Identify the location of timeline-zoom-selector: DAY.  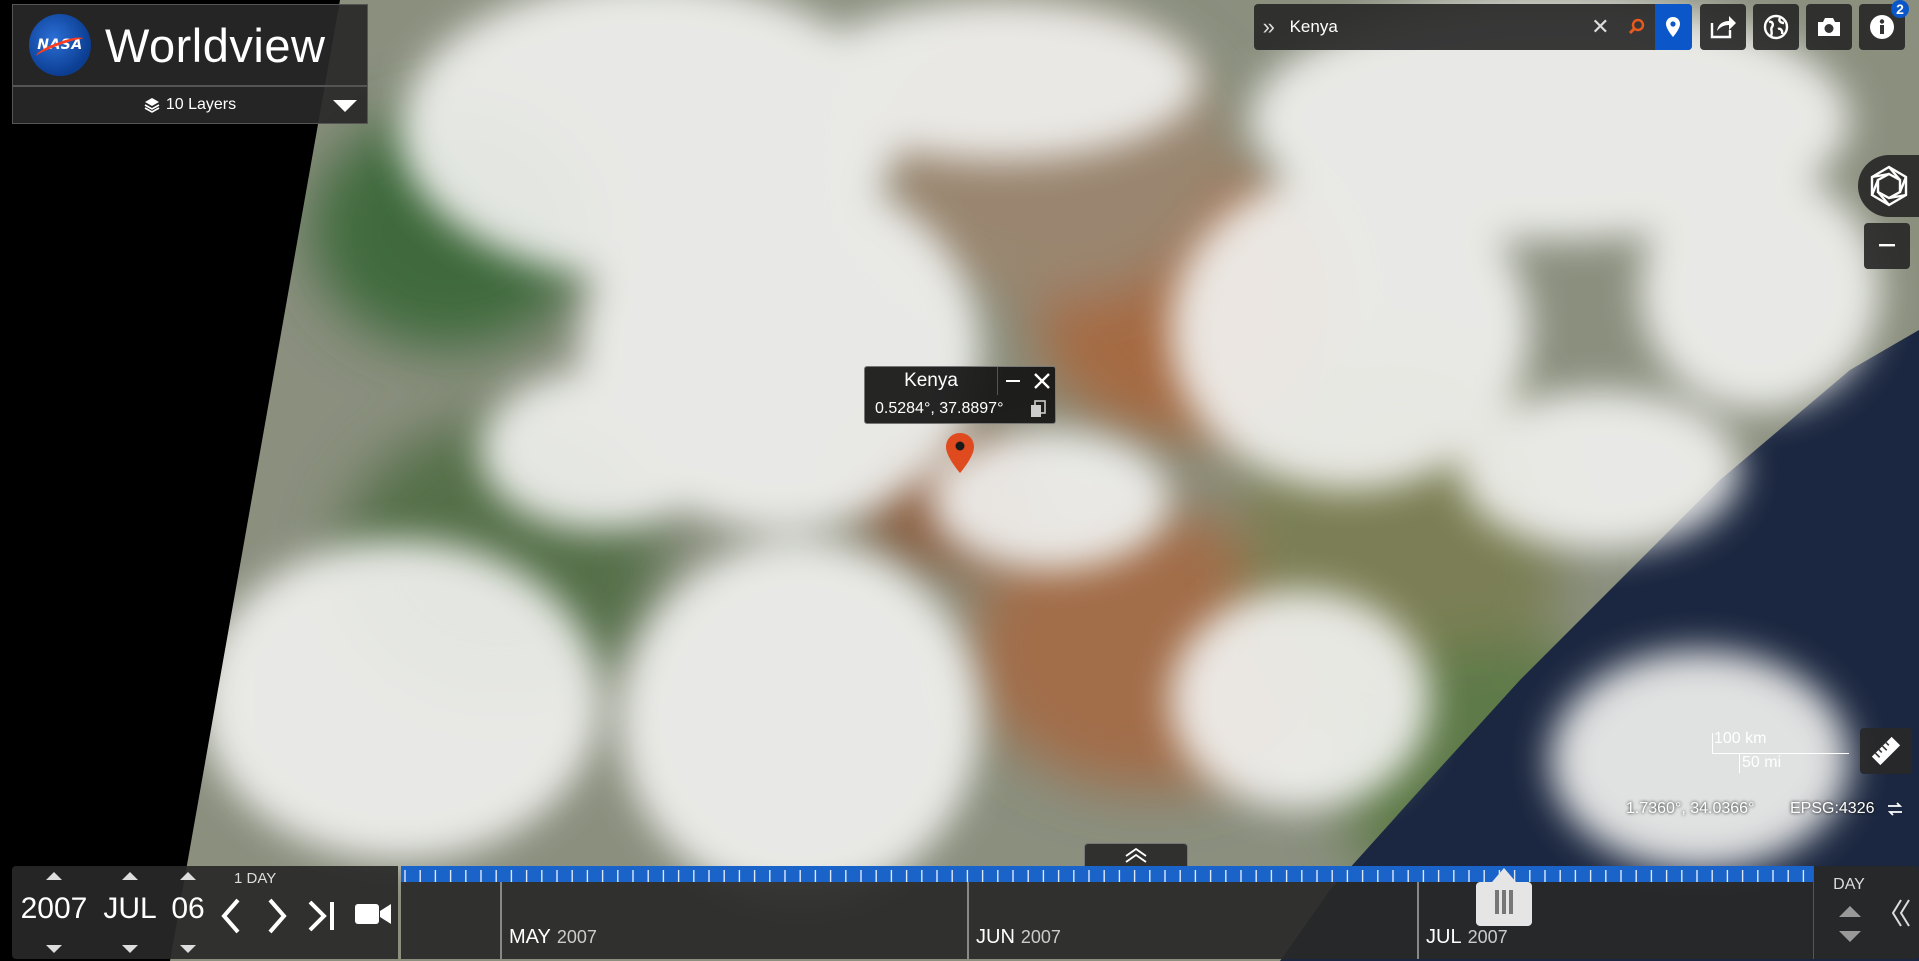
(1848, 912).